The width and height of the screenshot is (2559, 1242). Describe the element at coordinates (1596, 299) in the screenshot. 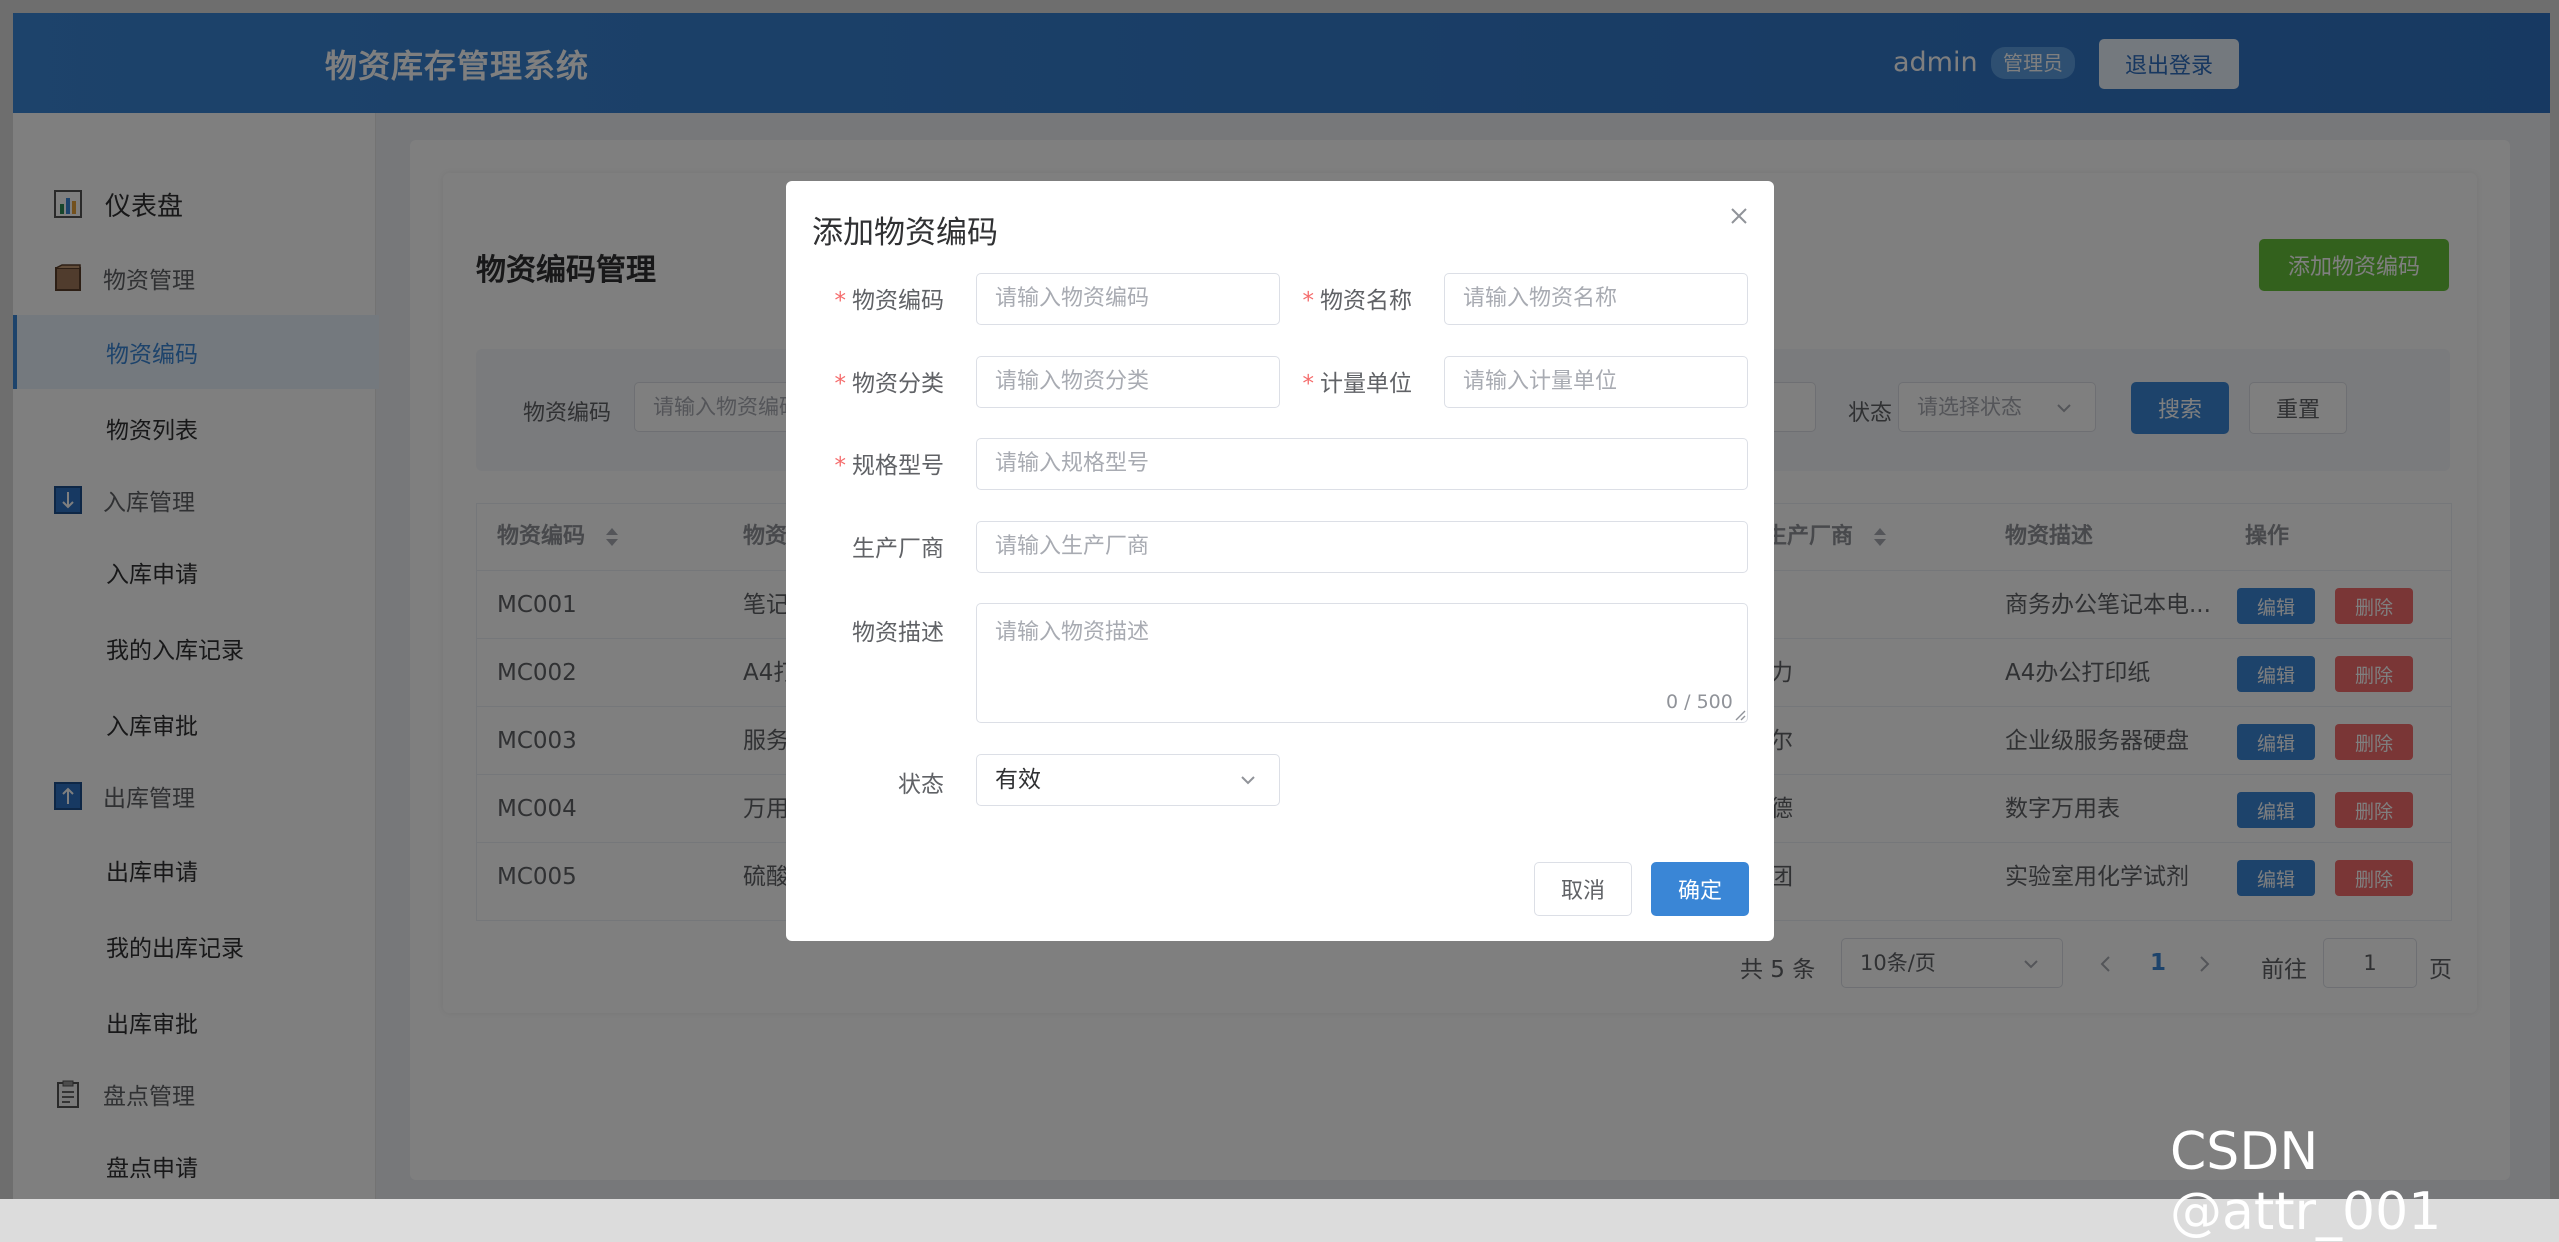

I see `material-name-input: 请输入物资名称` at that location.